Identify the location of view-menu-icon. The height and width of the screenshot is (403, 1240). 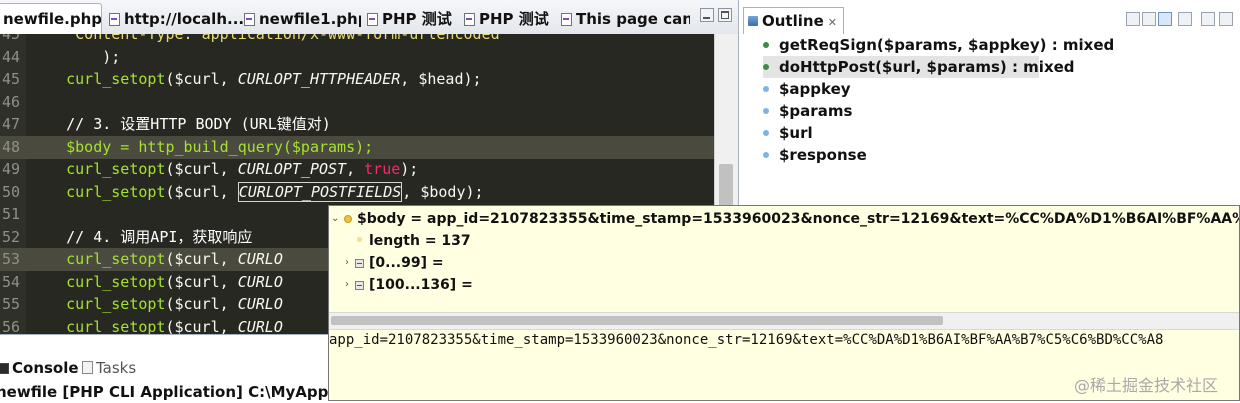
(1185, 19).